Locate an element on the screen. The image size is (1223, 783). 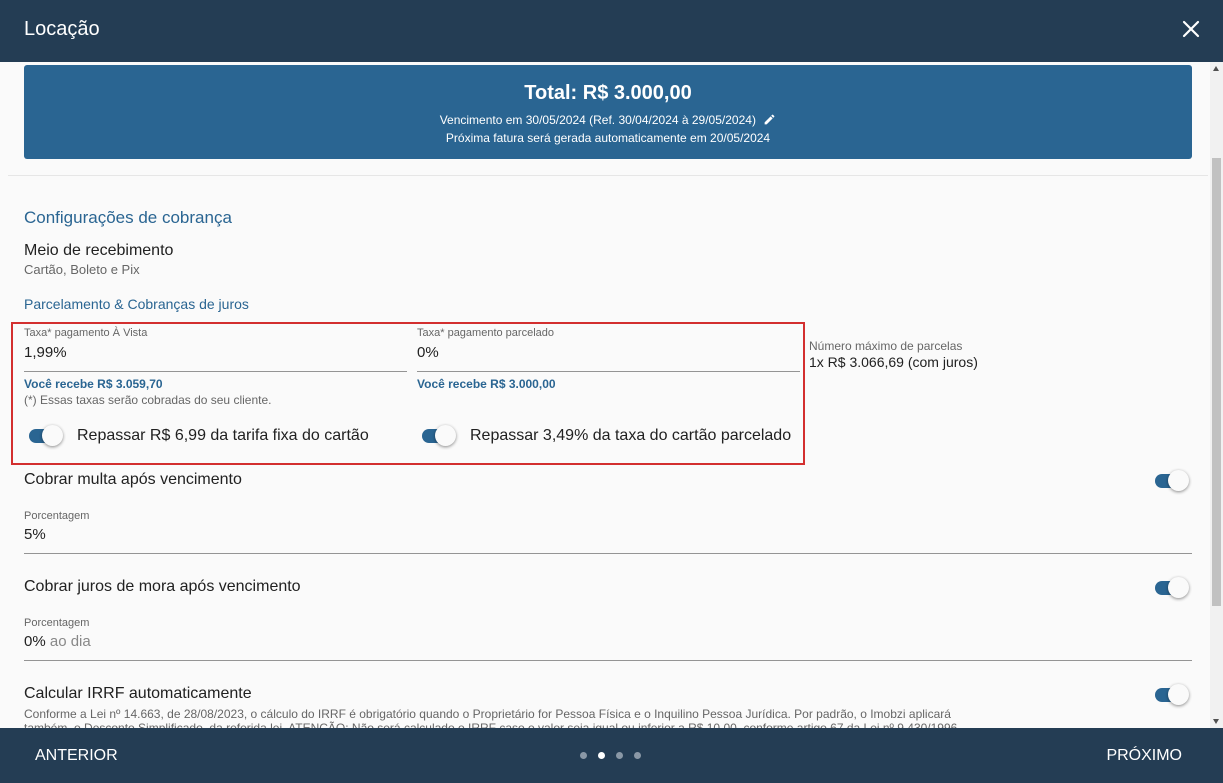
interest-percent-field: 0% ao dia is located at coordinates (57, 641).